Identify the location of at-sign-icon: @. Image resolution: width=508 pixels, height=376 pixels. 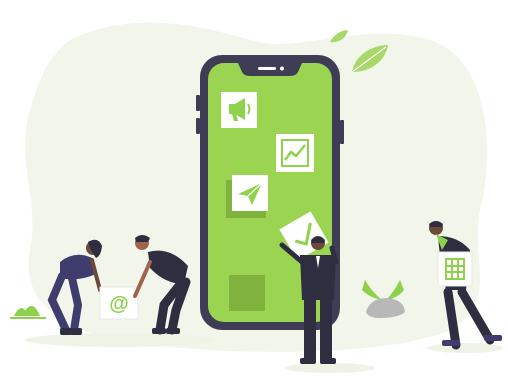
(119, 304).